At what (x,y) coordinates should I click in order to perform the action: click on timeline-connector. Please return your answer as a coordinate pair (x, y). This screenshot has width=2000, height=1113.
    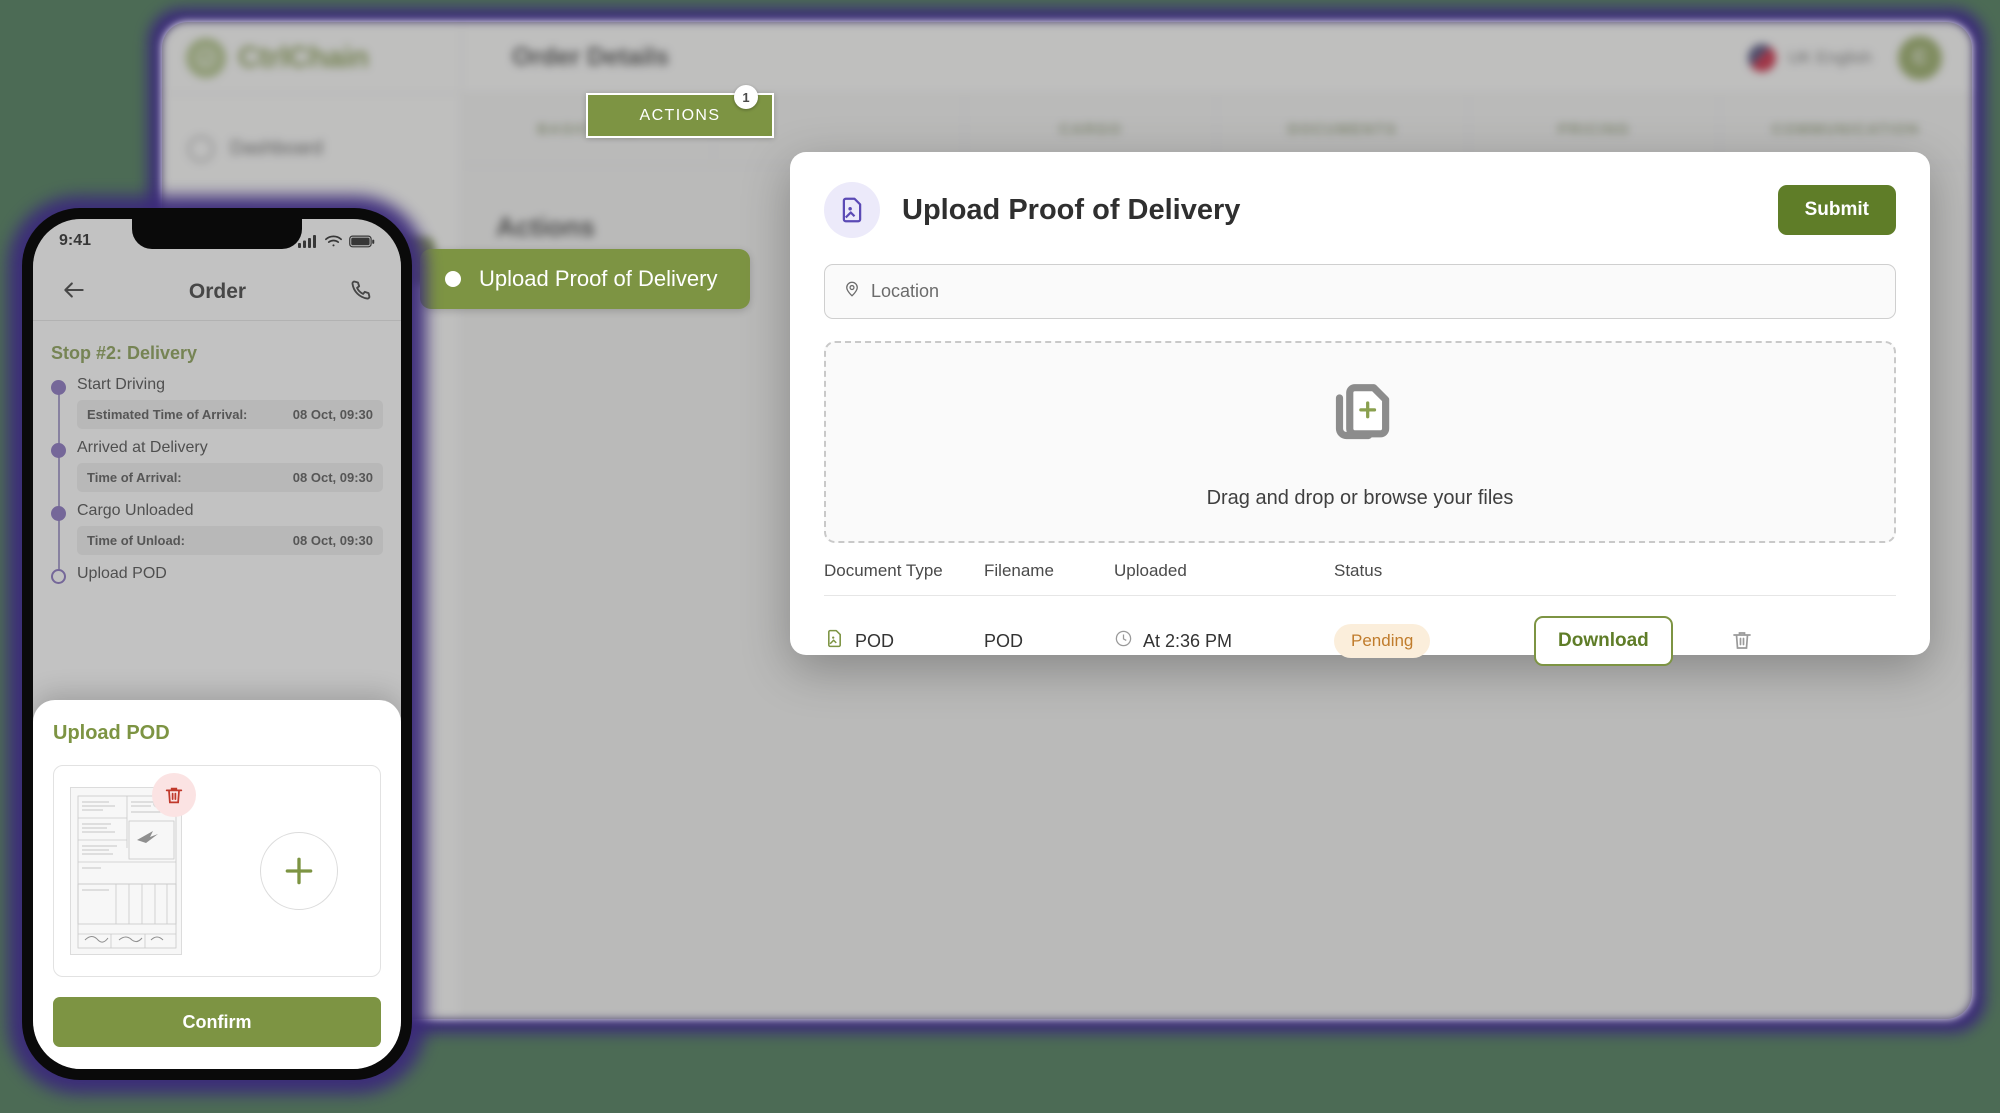
    Looking at the image, I should click on (59, 483).